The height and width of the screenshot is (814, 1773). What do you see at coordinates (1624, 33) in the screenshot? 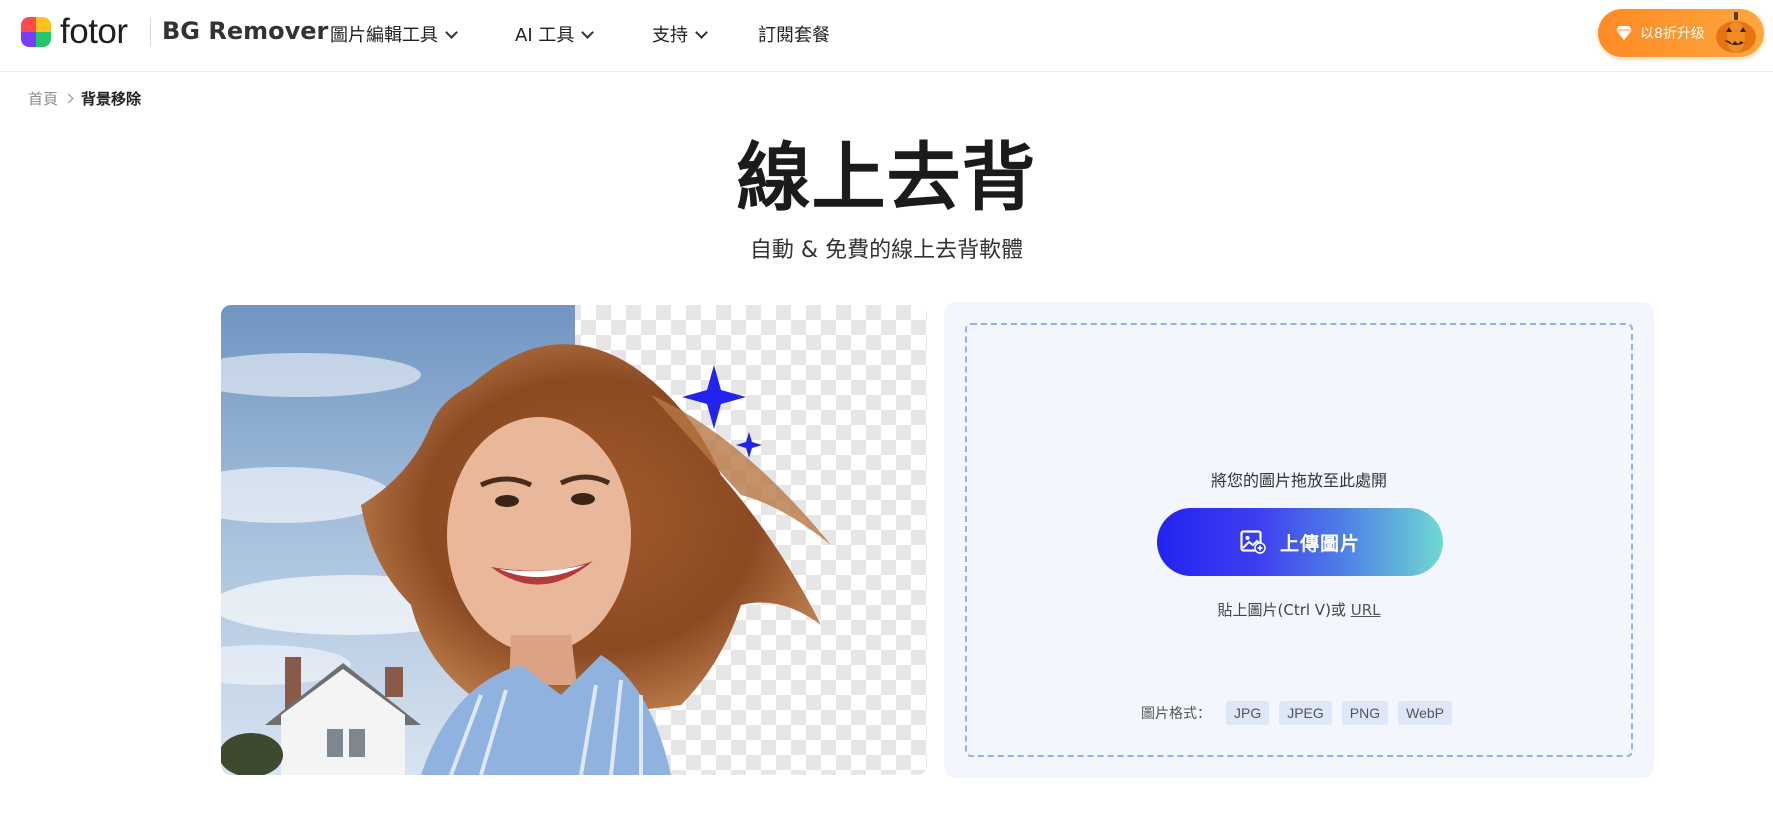
I see `diamond-icon` at bounding box center [1624, 33].